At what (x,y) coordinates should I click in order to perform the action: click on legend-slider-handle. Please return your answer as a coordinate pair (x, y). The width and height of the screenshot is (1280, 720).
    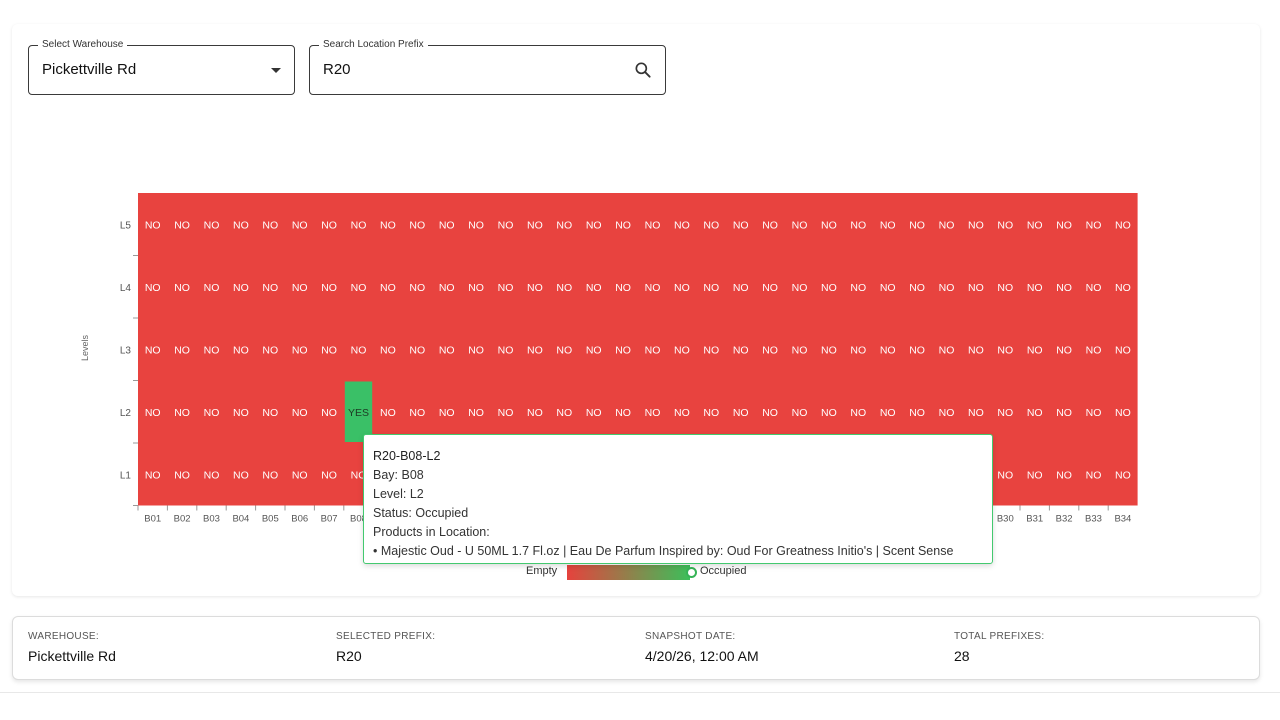
    Looking at the image, I should click on (691, 572).